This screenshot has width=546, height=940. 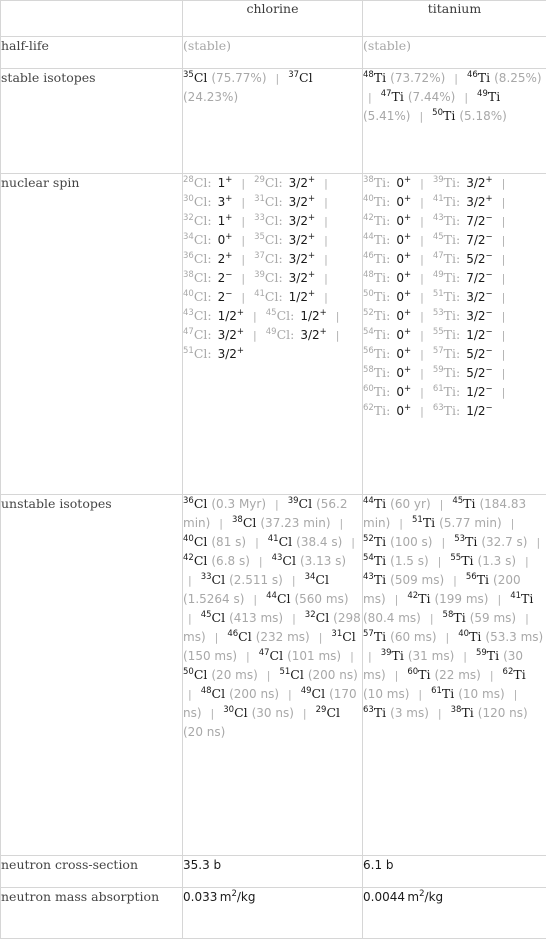 I want to click on isotope-nuclide: 46Cl, so click(x=239, y=636).